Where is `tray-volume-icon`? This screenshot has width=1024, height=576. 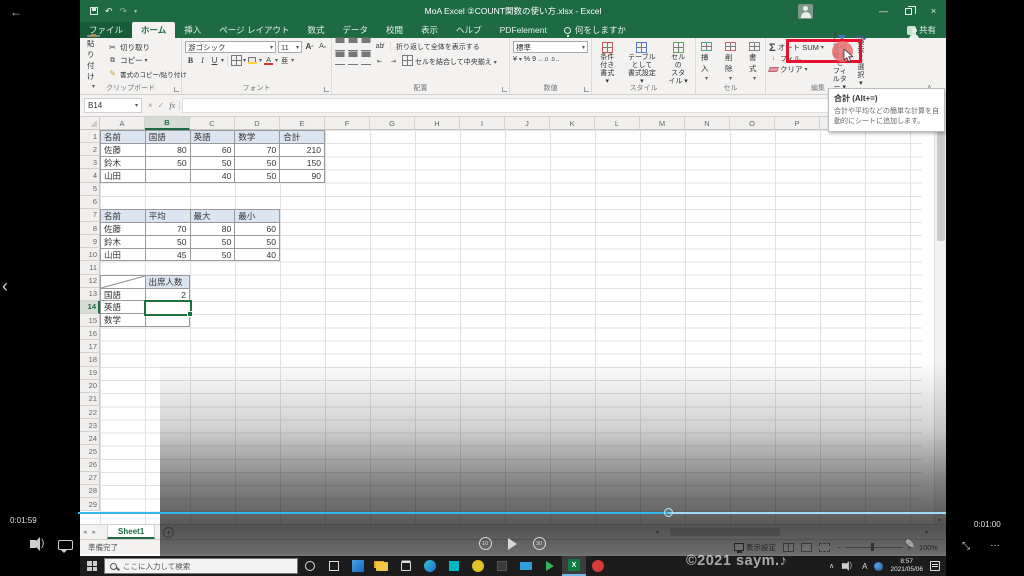
tray-volume-icon is located at coordinates (848, 566).